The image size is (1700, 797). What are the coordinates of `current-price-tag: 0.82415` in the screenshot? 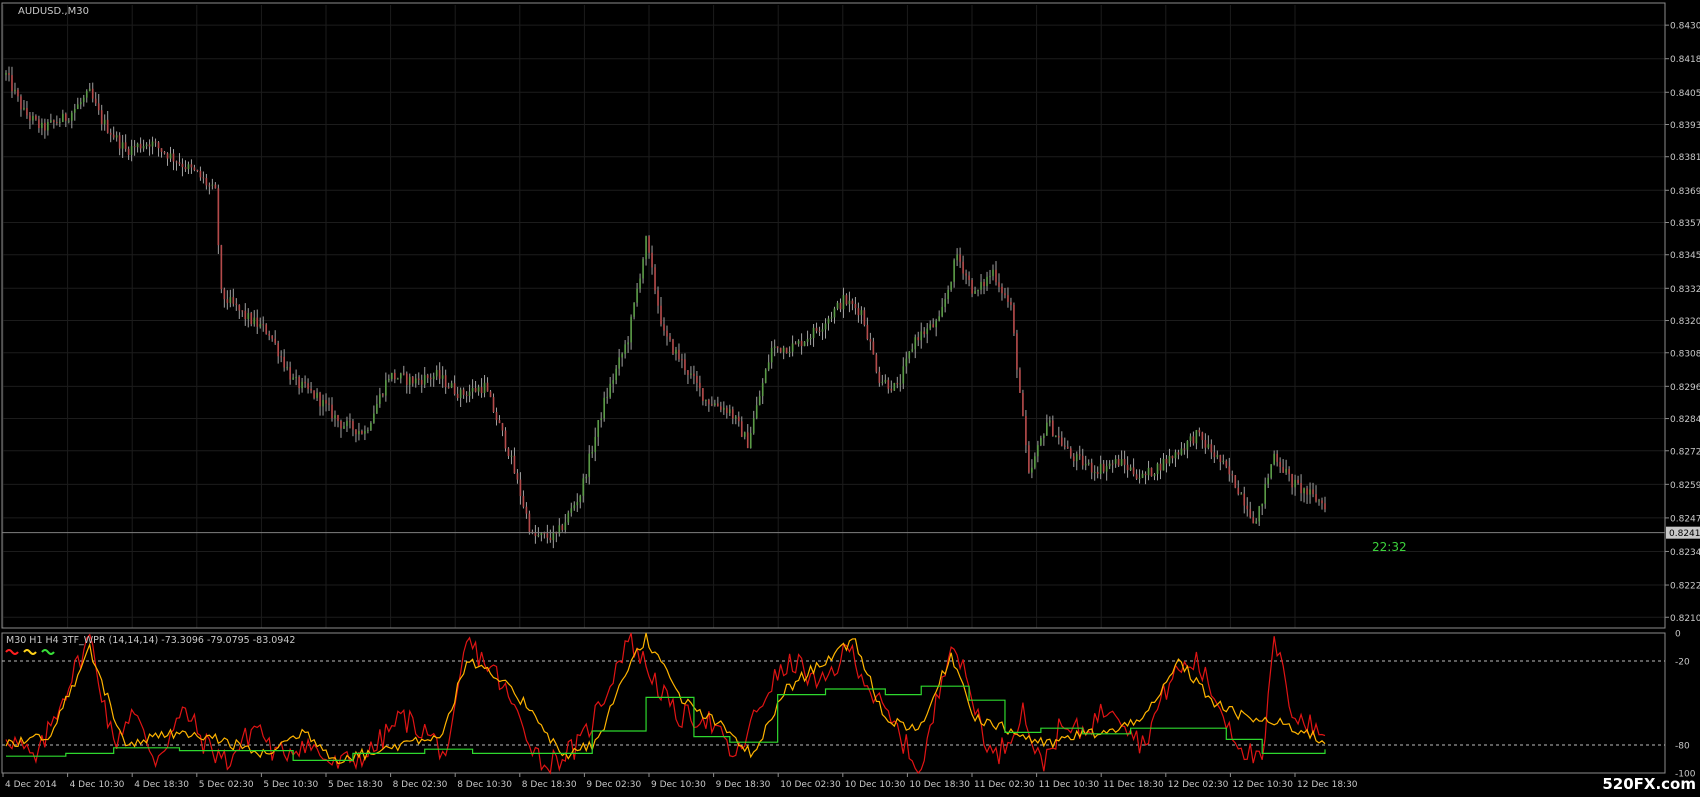 It's located at (1684, 534).